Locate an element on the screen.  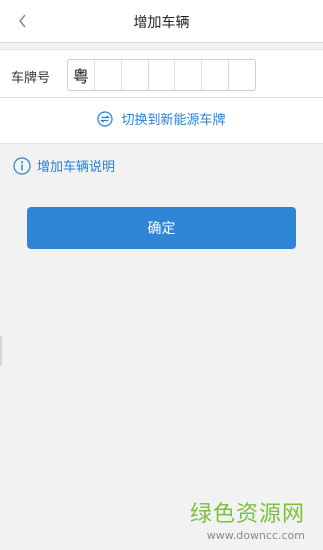
plate-number-label: 车牌号 is located at coordinates (31, 78).